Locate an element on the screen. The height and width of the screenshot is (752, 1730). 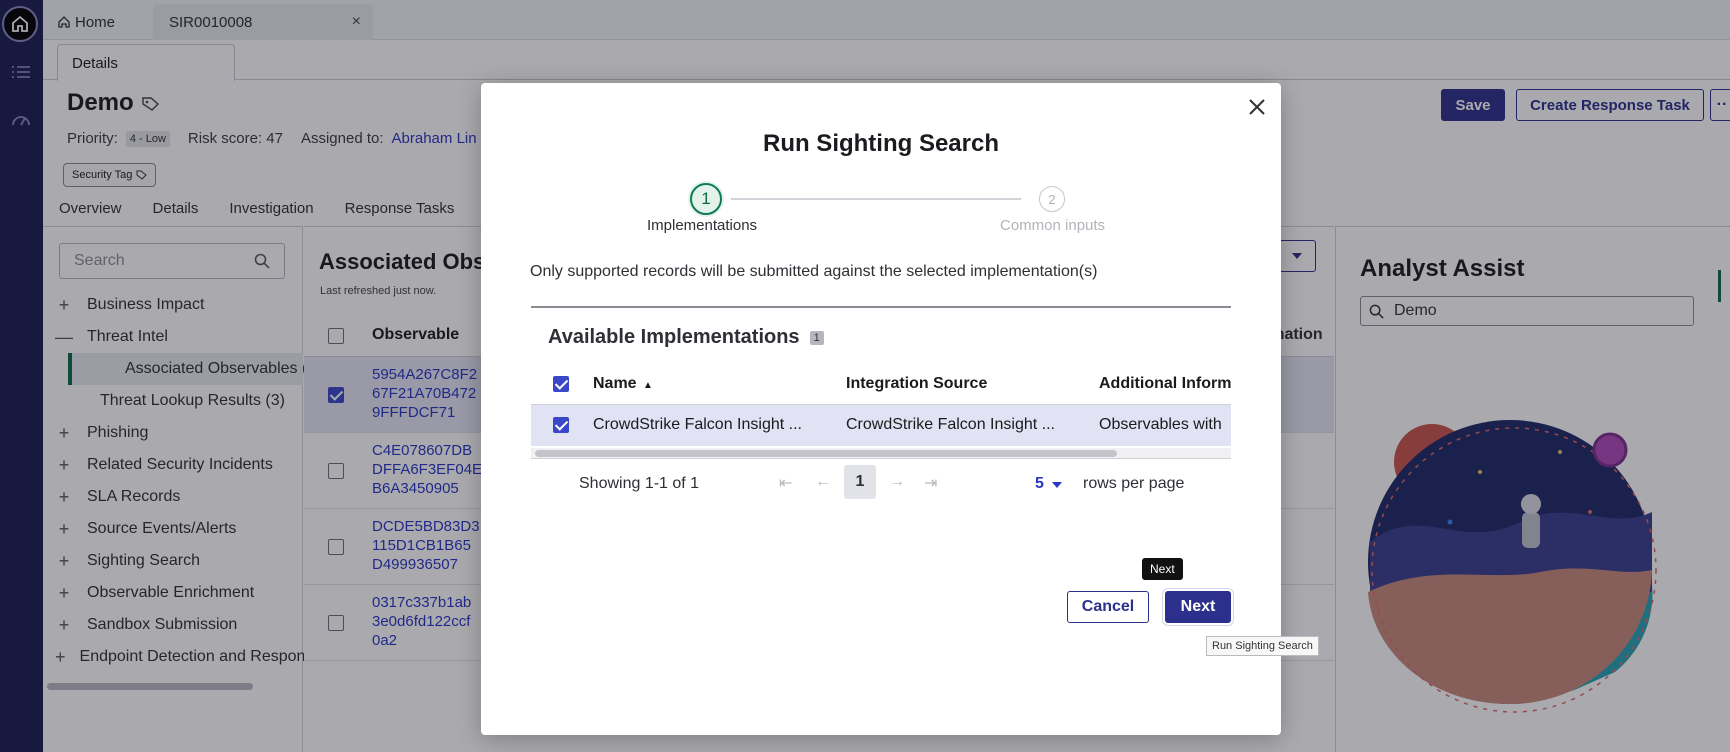
first-page-icon: ⇤ is located at coordinates (785, 483).